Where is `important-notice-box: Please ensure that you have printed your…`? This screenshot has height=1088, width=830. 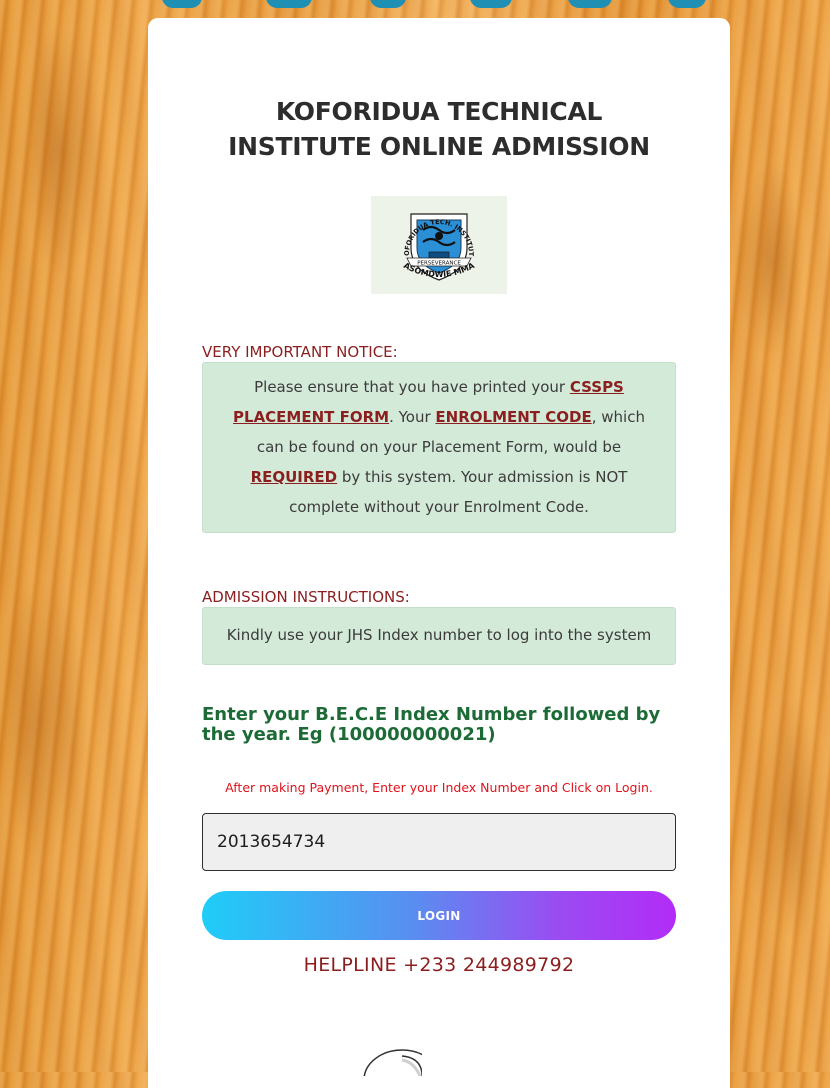
important-notice-box: Please ensure that you have printed your… is located at coordinates (439, 447).